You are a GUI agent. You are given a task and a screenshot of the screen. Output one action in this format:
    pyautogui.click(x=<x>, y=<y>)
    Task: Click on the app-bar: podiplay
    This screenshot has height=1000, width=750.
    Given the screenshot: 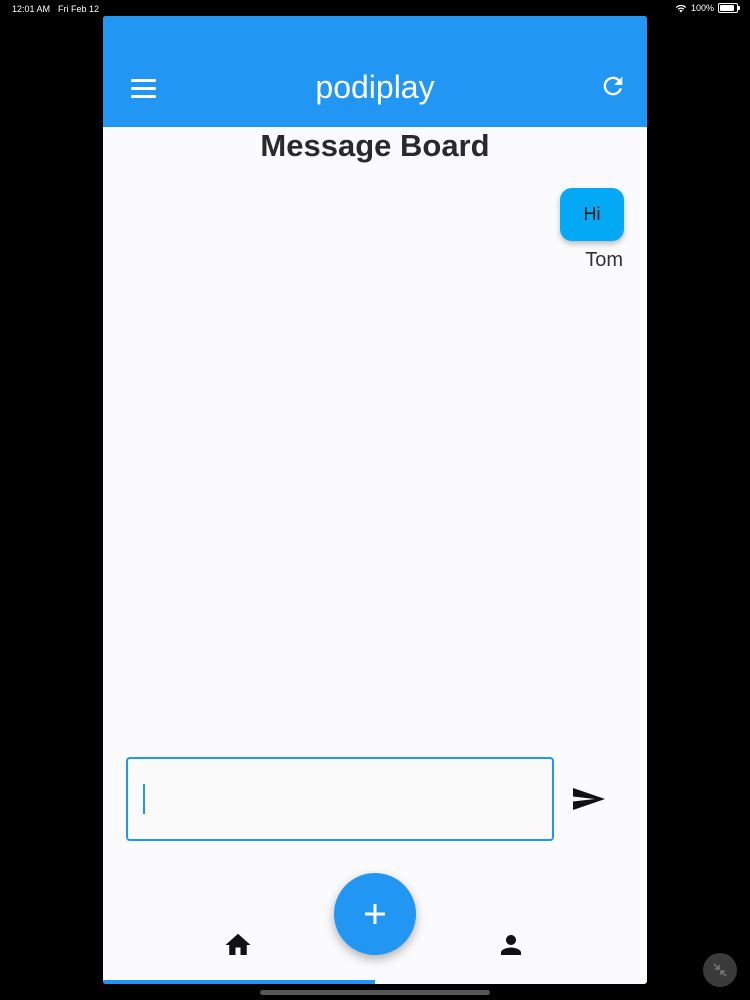 What is the action you would take?
    pyautogui.click(x=375, y=71)
    